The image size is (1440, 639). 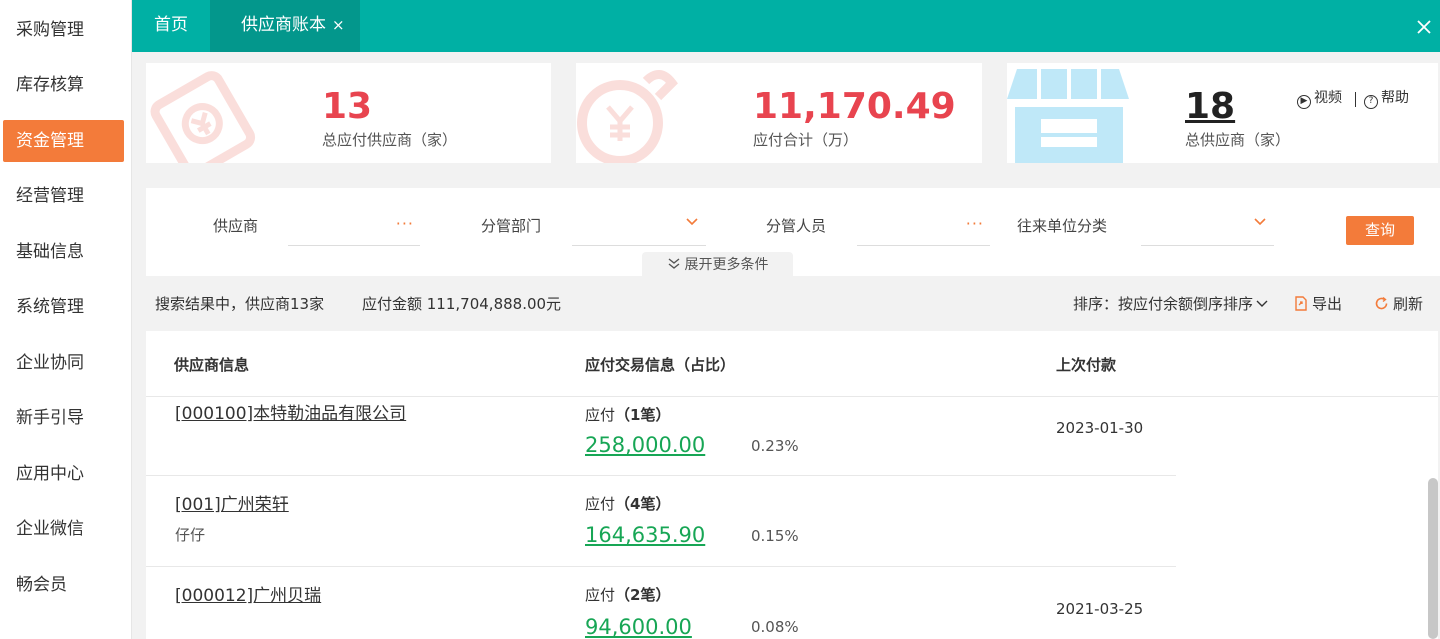 I want to click on tab-close-icon: ×, so click(x=338, y=25).